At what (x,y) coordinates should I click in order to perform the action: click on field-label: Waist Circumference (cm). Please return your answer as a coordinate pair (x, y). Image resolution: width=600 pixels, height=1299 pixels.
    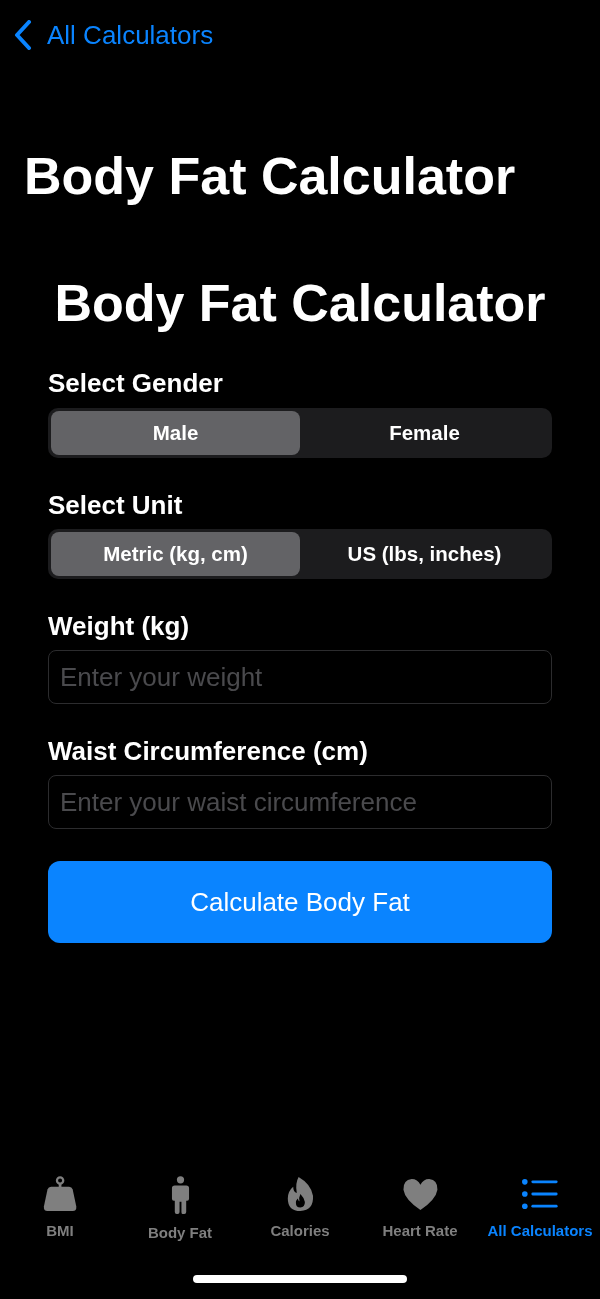
    Looking at the image, I should click on (208, 751).